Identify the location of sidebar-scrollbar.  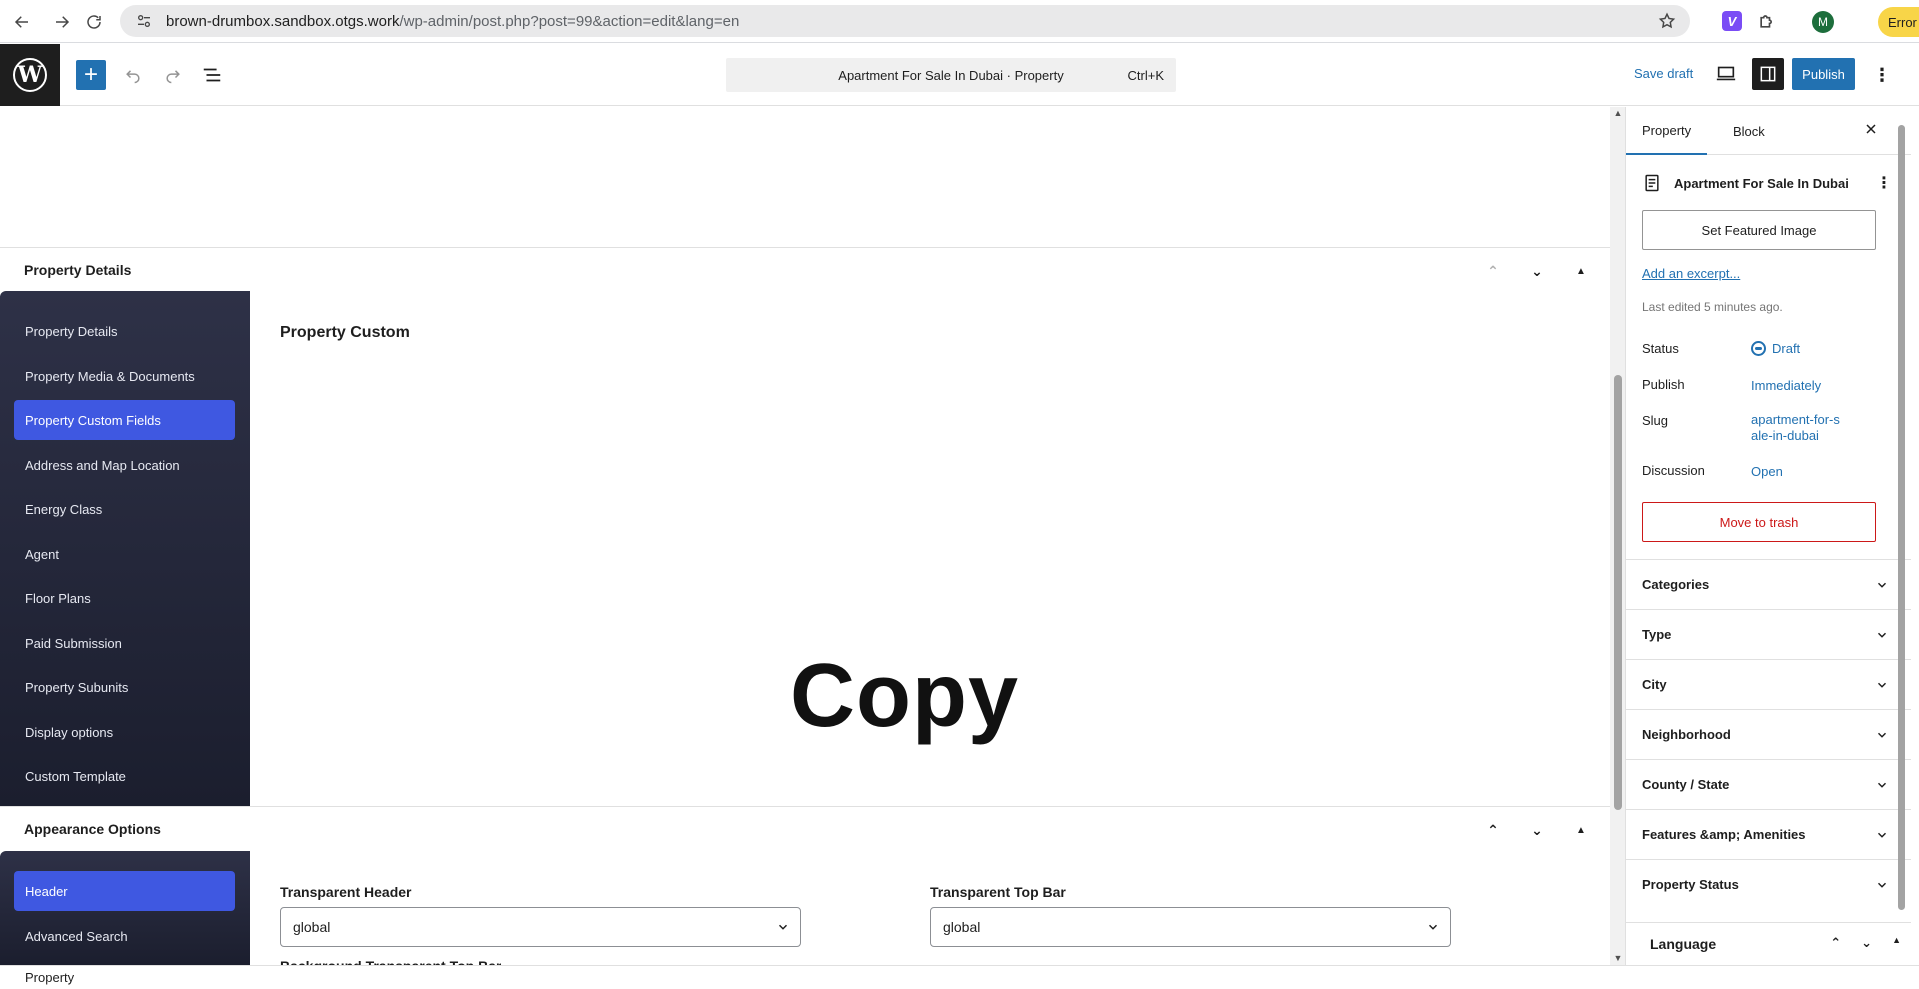
(1902, 508).